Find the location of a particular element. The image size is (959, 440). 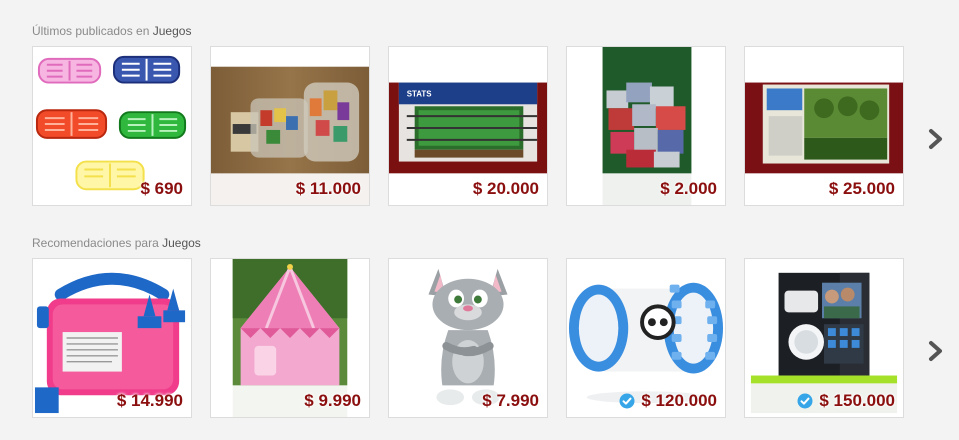

product-card: $ 14.990 is located at coordinates (112, 338).